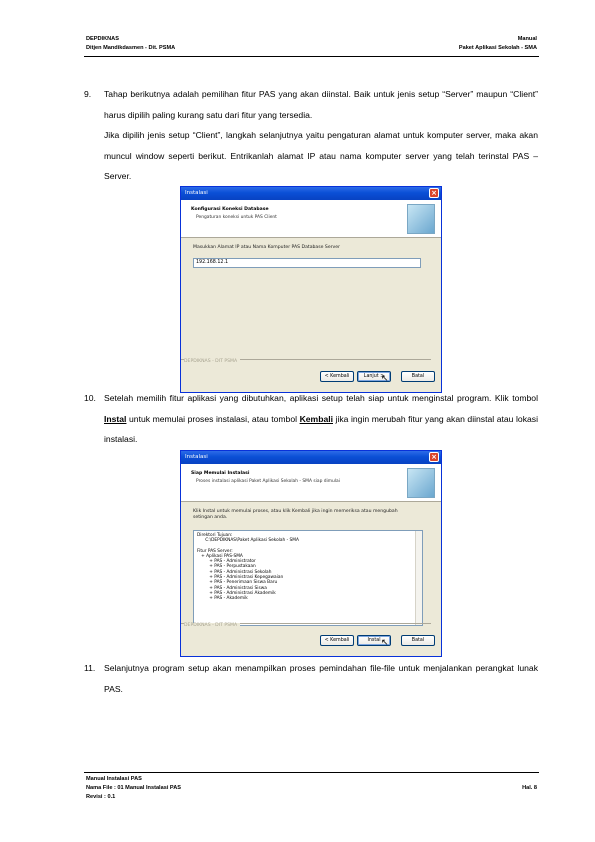 This screenshot has width=595, height=842. Describe the element at coordinates (90, 398) in the screenshot. I see `step-number: 10.` at that location.